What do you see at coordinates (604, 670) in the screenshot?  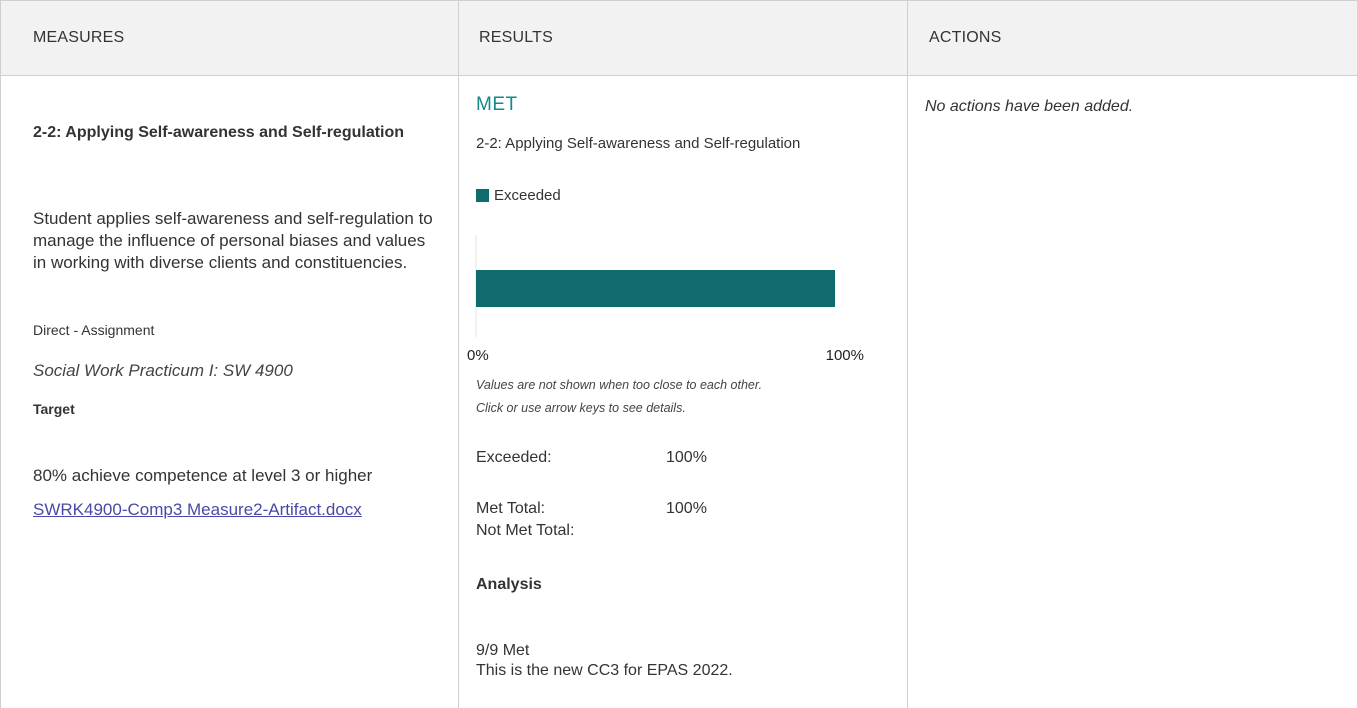 I see `analysis-line-2: This is the new CC3 for EPAS 2022.` at bounding box center [604, 670].